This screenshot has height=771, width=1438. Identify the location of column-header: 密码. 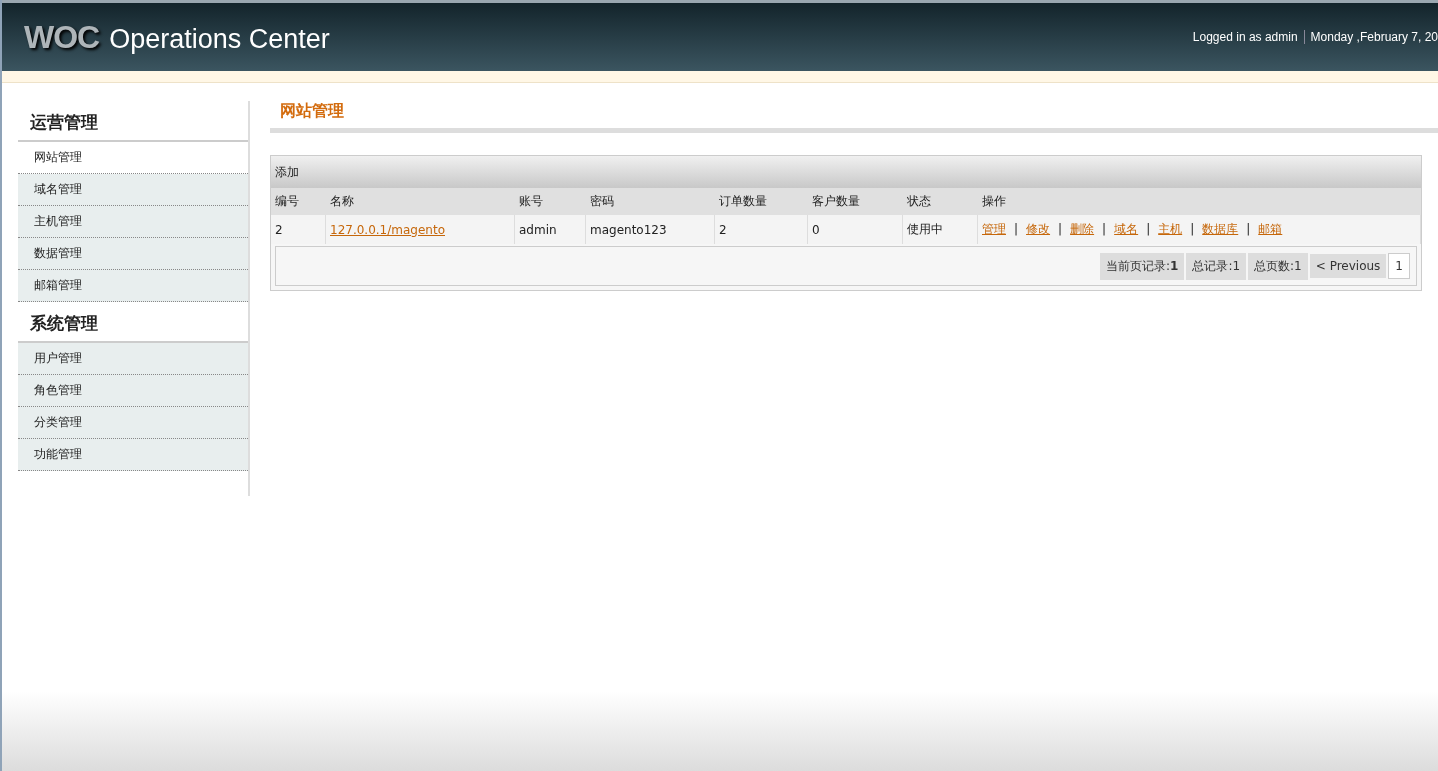
(650, 201).